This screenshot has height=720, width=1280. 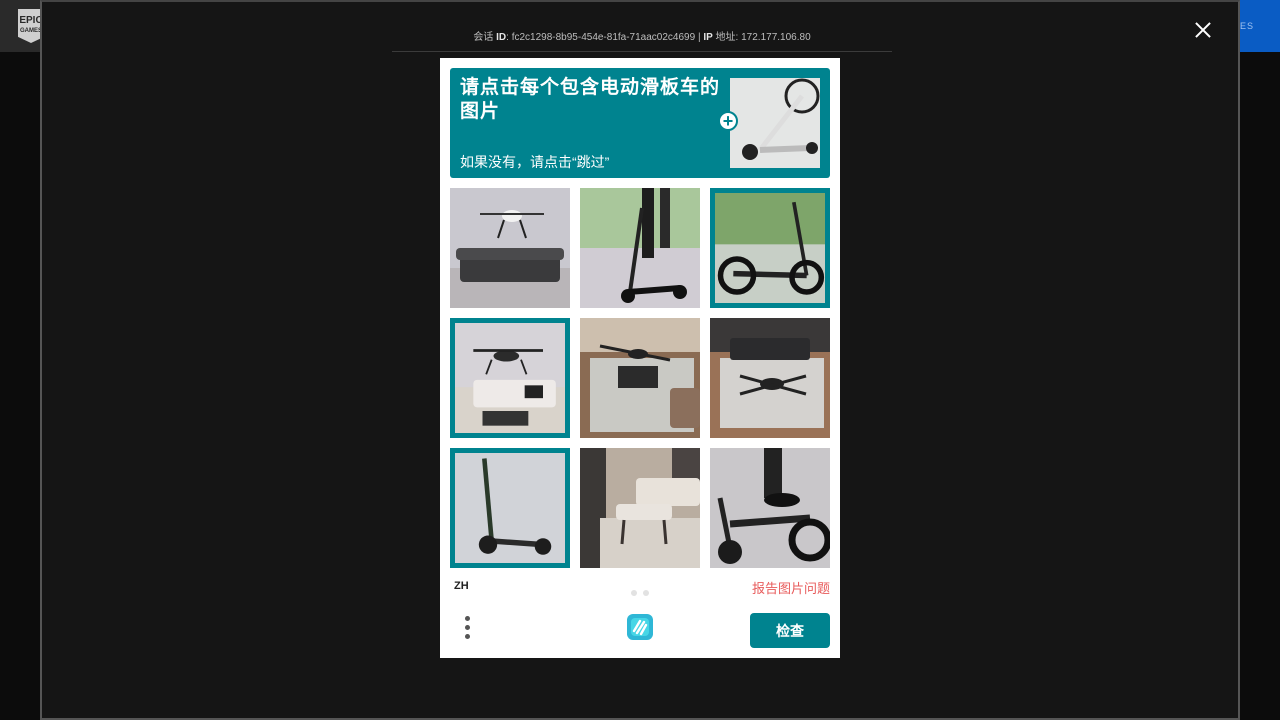 I want to click on room-bench-image, so click(x=640, y=508).